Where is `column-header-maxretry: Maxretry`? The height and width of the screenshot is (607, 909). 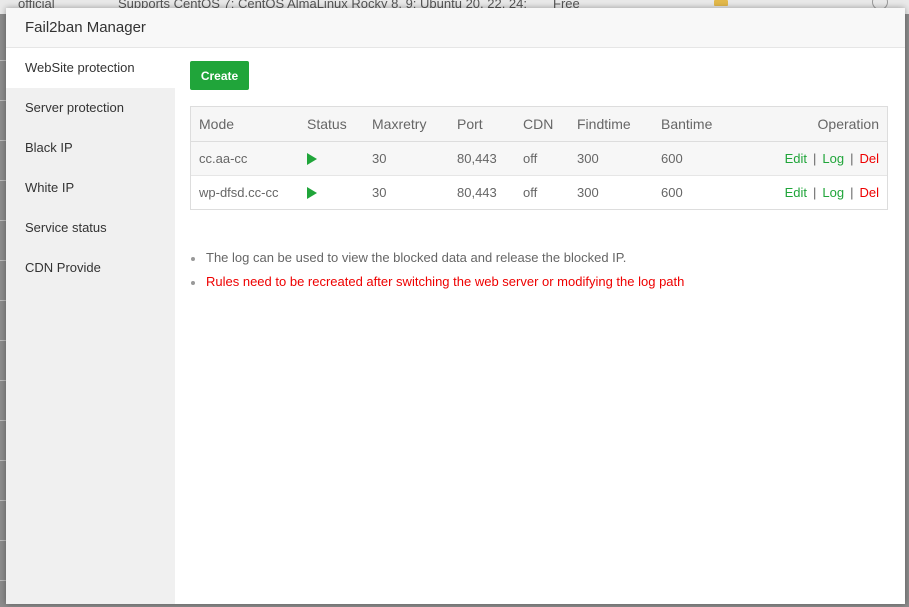 column-header-maxretry: Maxretry is located at coordinates (414, 124).